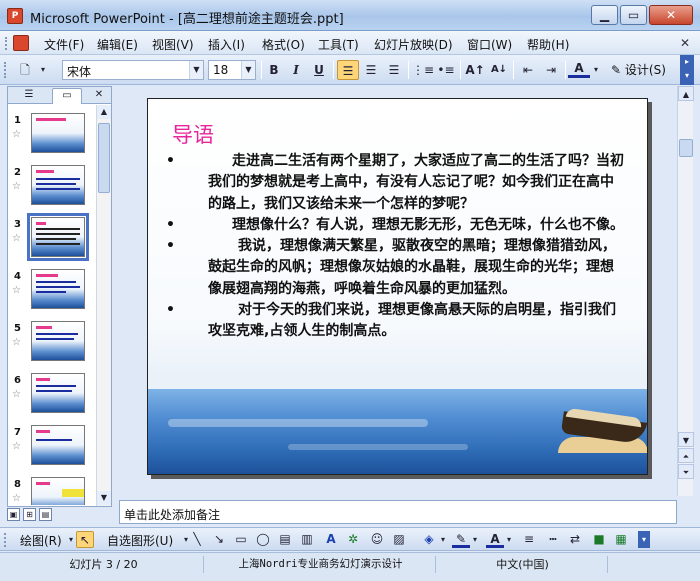  I want to click on line-color-icon: ✎, so click(461, 539).